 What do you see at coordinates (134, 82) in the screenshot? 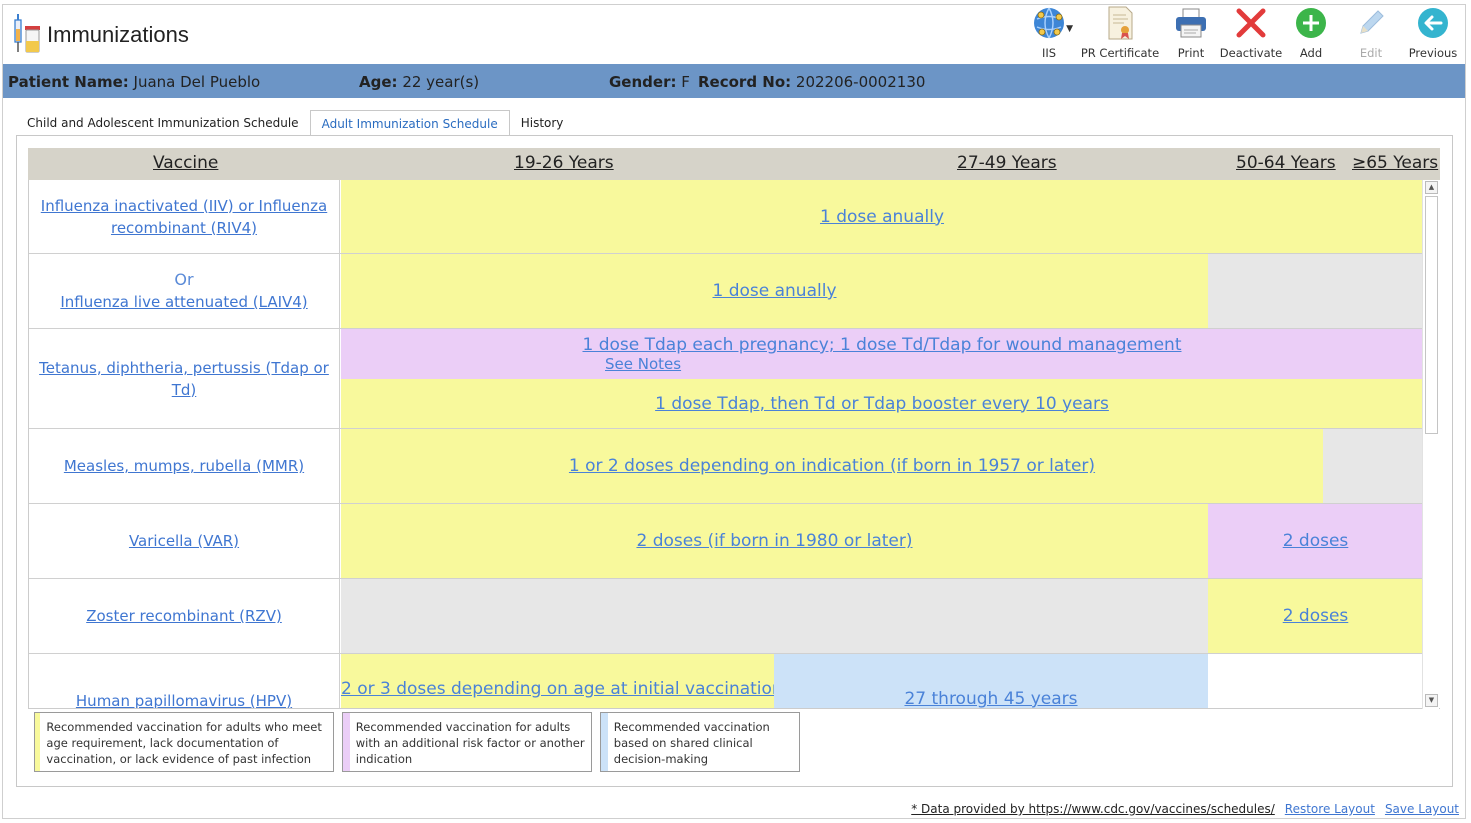
I see `patient-name: Patient Name: Juana Del Pueblo` at bounding box center [134, 82].